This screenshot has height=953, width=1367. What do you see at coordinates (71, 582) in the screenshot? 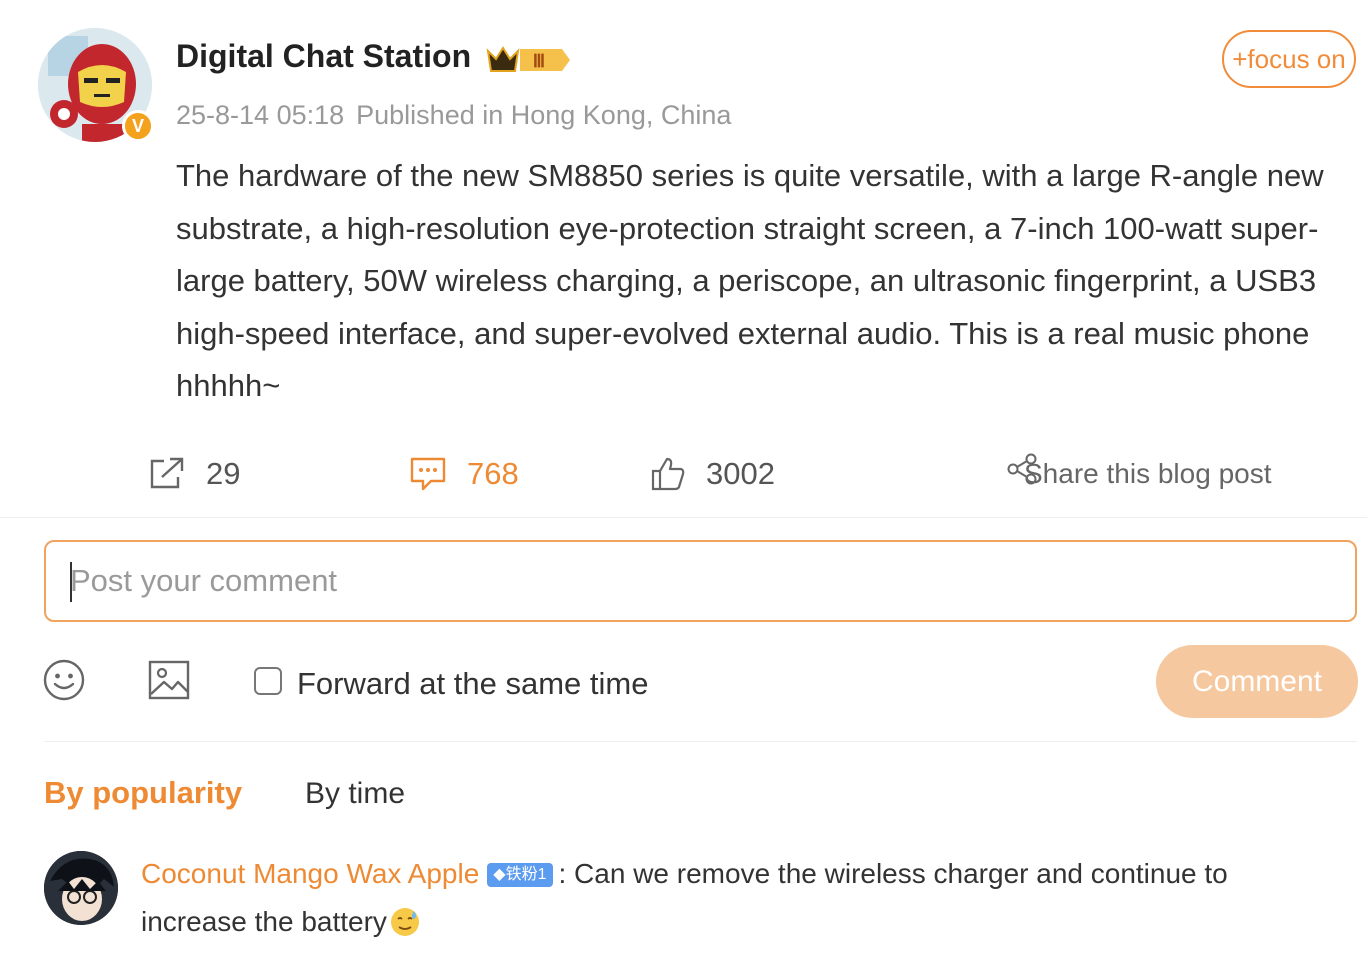
I see `text-cursor` at bounding box center [71, 582].